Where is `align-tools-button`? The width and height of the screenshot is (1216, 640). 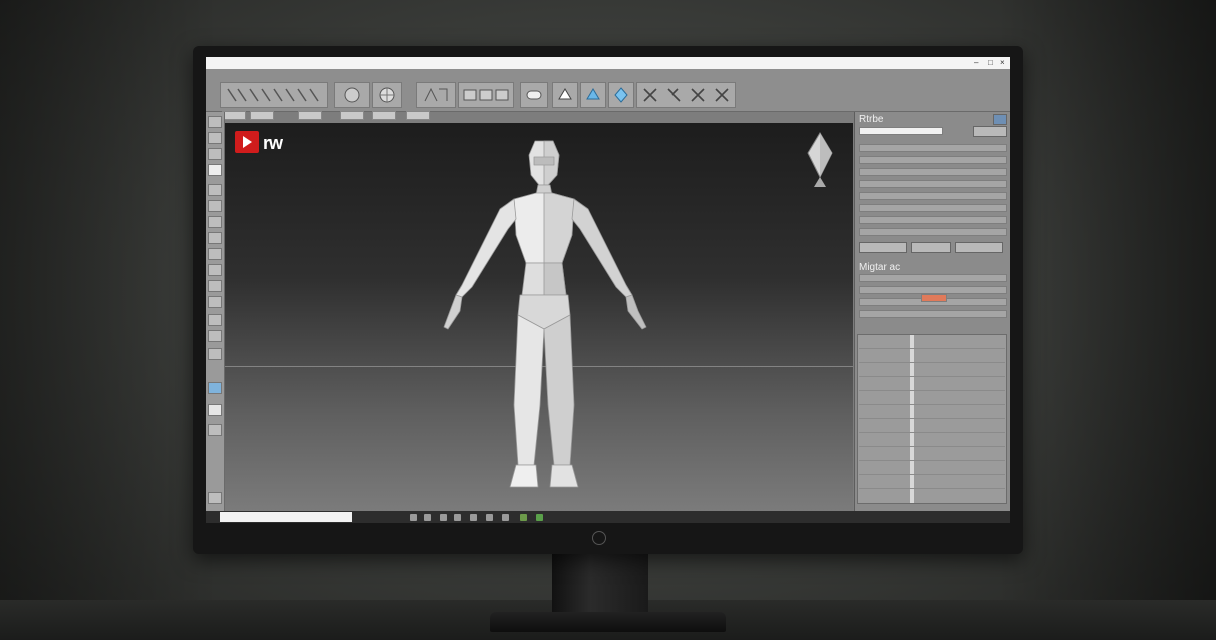 align-tools-button is located at coordinates (486, 95).